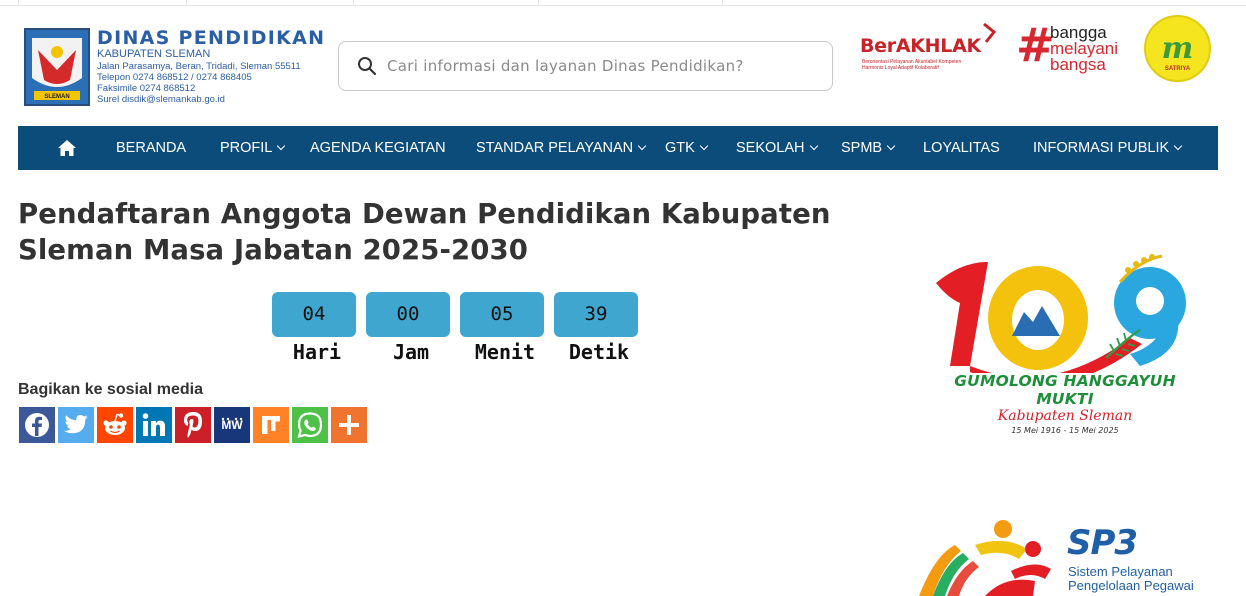 The image size is (1246, 596). I want to click on satriya-logo: m SATRIYA, so click(1177, 48).